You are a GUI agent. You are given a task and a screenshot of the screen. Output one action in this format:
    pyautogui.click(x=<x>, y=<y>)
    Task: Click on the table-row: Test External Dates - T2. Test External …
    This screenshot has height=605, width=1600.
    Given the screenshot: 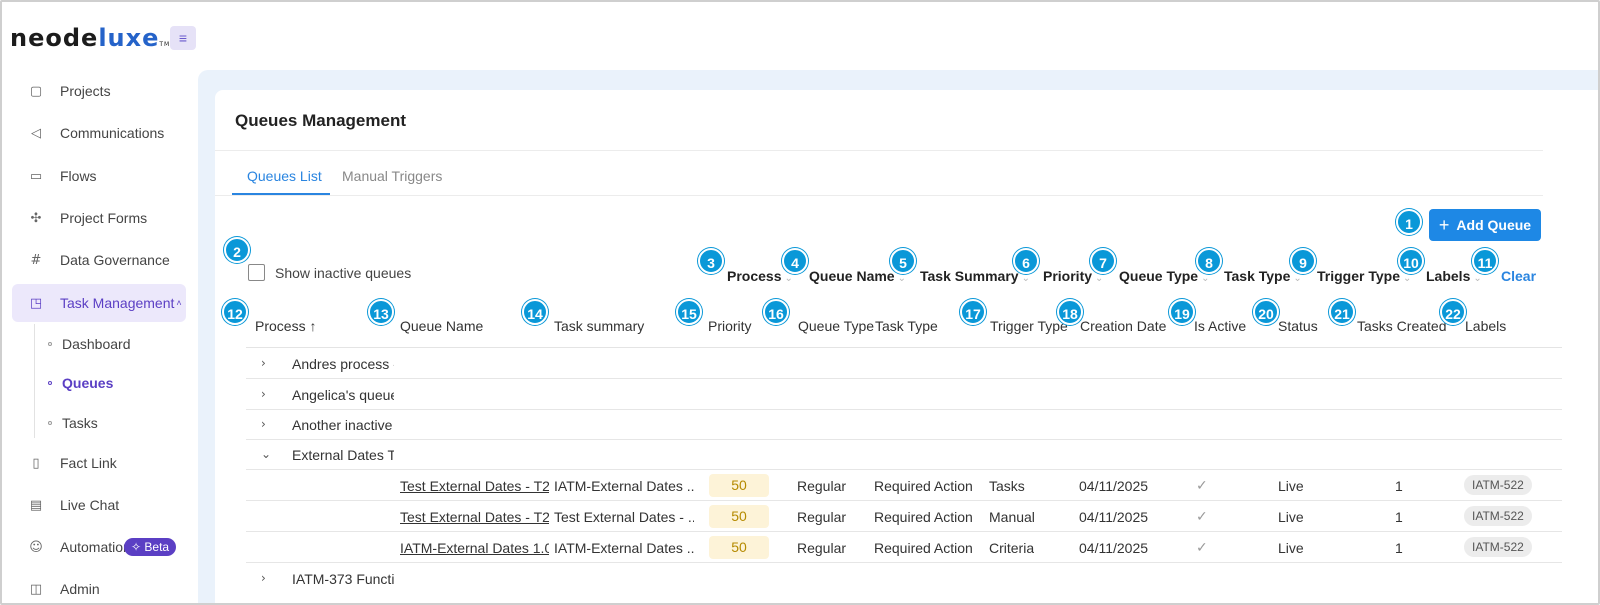 What is the action you would take?
    pyautogui.click(x=904, y=516)
    